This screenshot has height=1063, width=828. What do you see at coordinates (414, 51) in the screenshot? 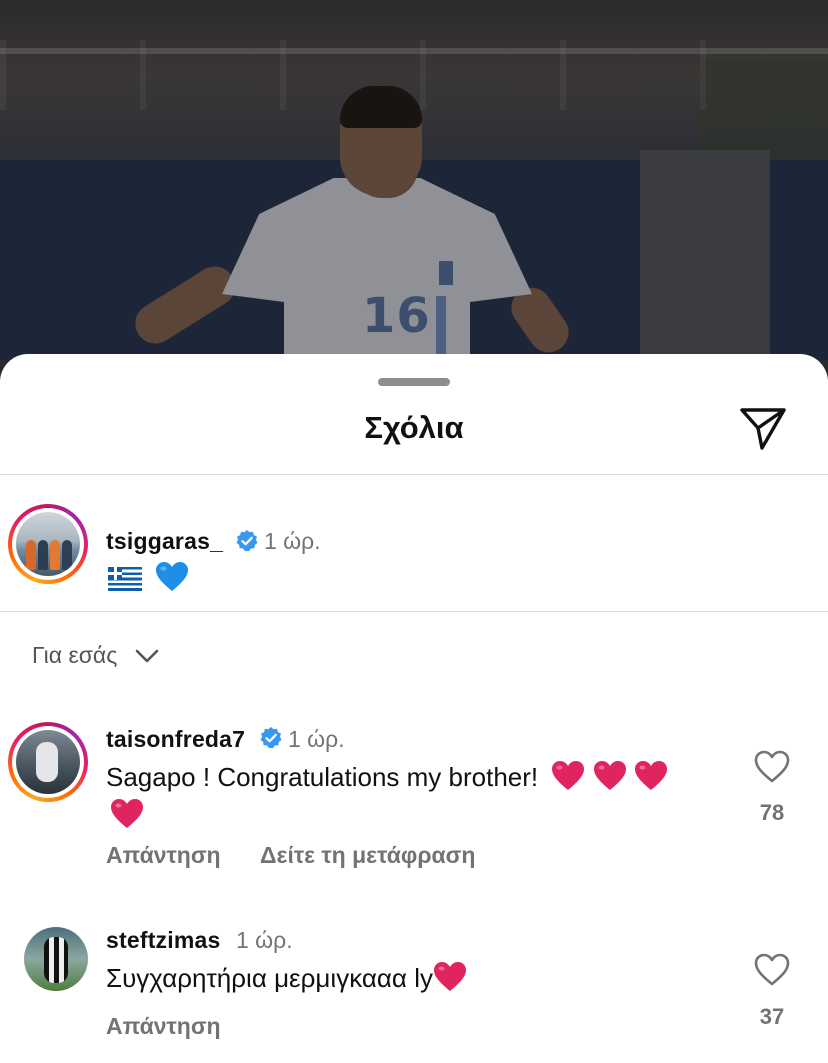
I see `photo-rail` at bounding box center [414, 51].